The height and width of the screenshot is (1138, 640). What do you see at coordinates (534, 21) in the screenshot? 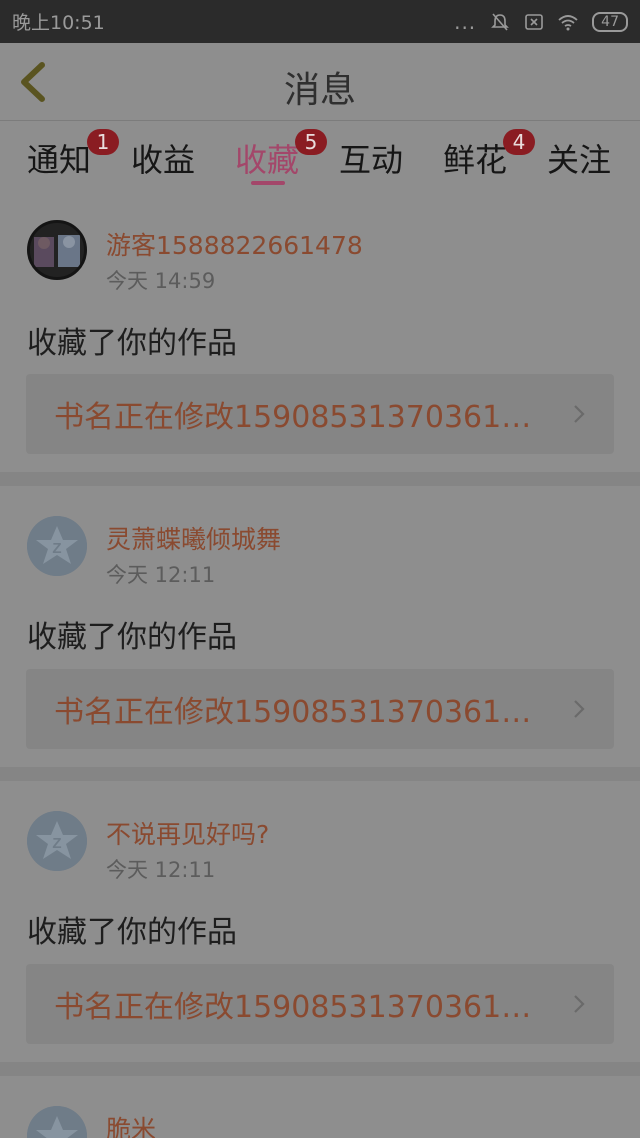
I see `sim-off-icon` at bounding box center [534, 21].